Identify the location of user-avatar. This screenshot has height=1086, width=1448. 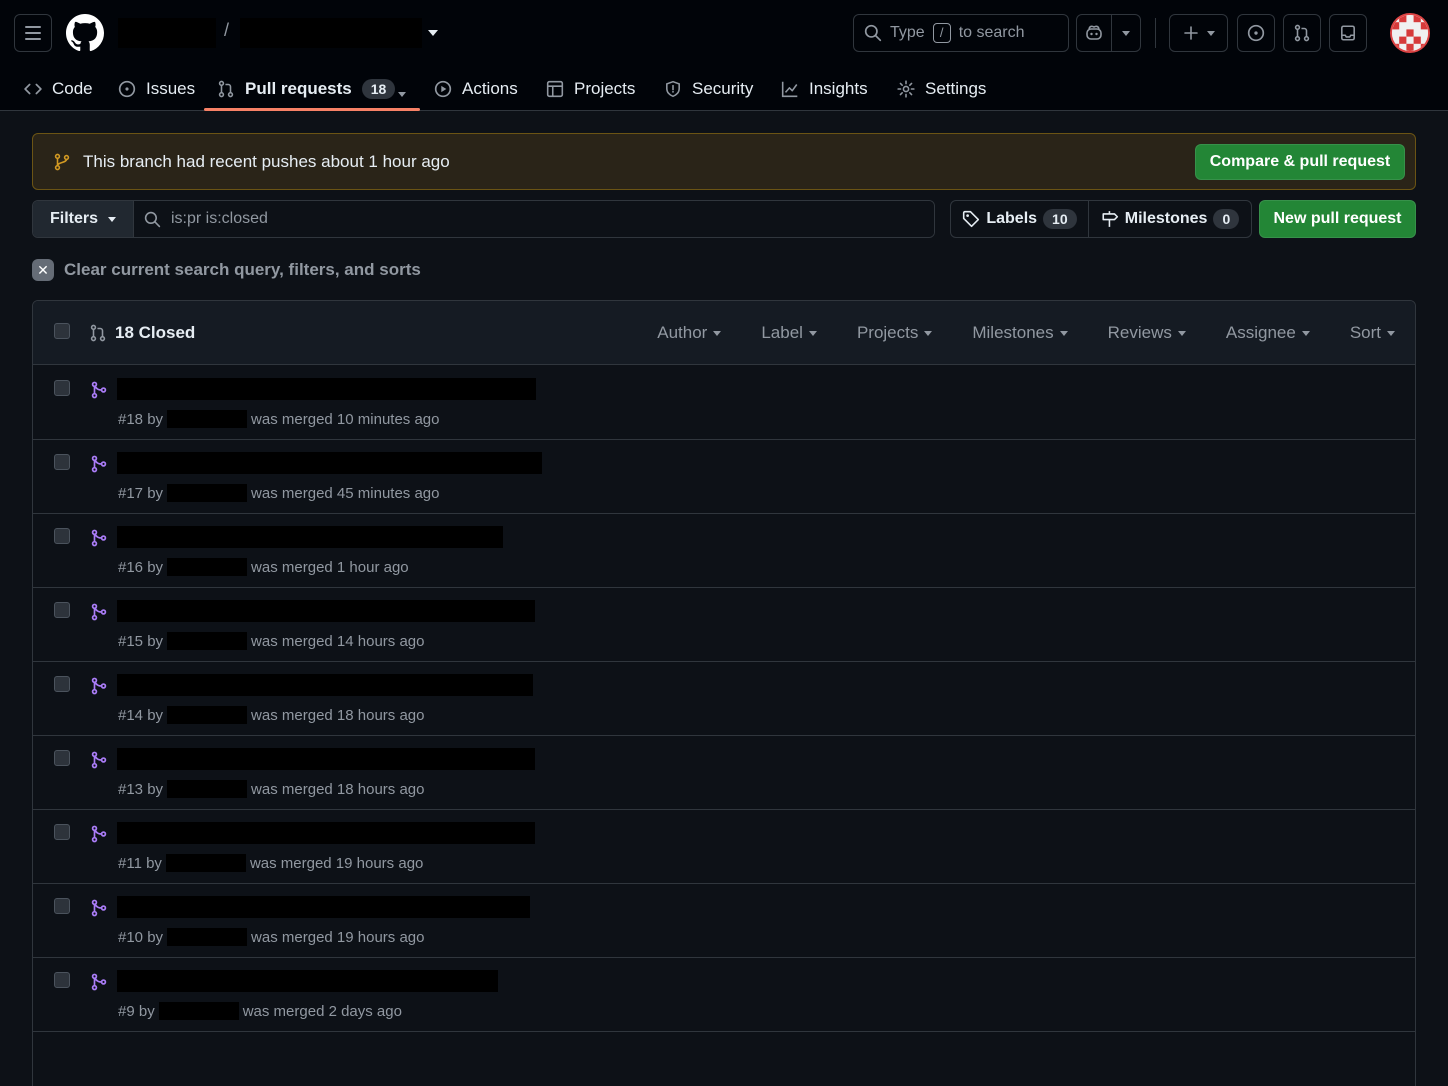
(1410, 33).